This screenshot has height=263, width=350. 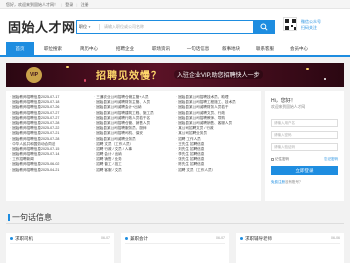 I want to click on nav-item-news: 职场资讯, so click(x=161, y=48).